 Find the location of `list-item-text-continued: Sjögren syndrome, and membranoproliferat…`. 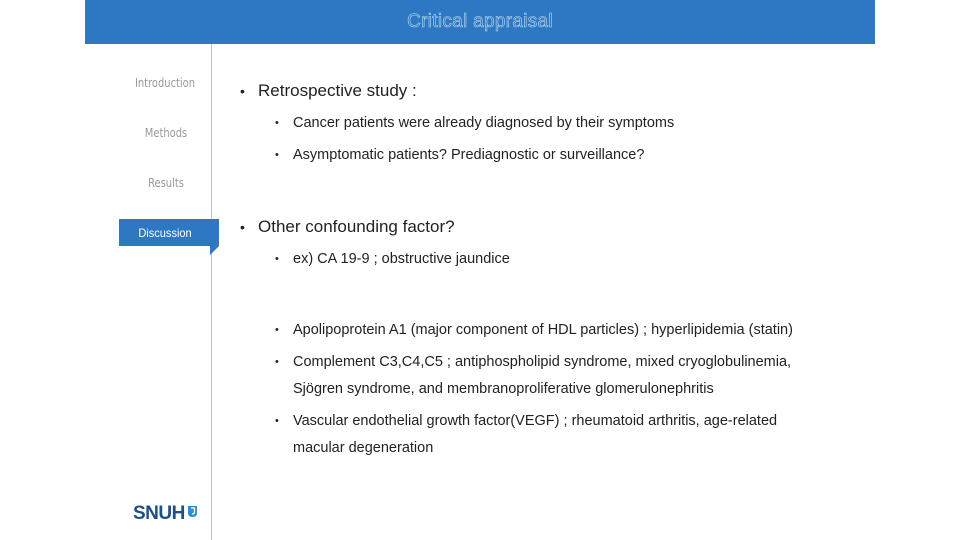

list-item-text-continued: Sjögren syndrome, and membranoproliferat… is located at coordinates (503, 389).